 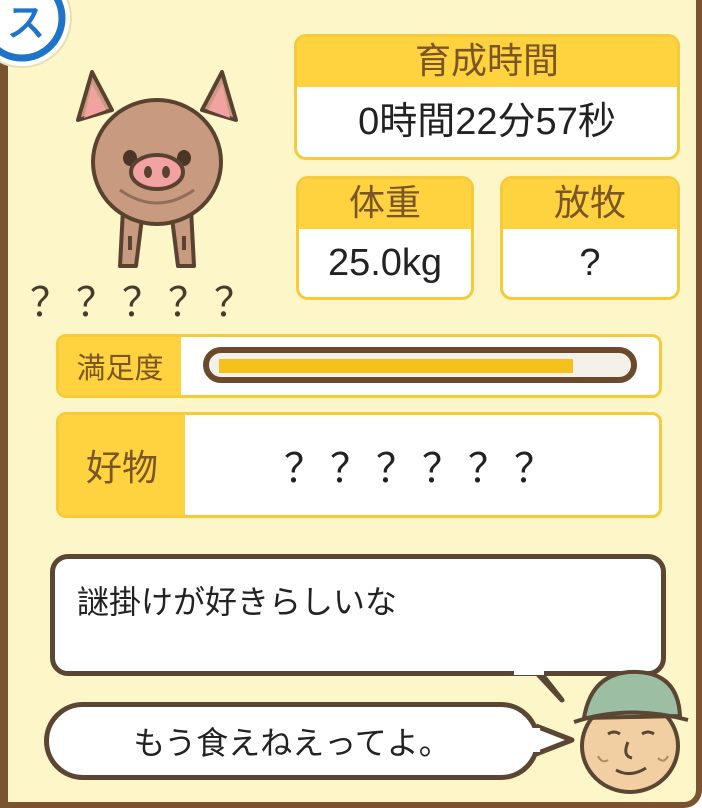 I want to click on satisfaction-meter, so click(x=420, y=365).